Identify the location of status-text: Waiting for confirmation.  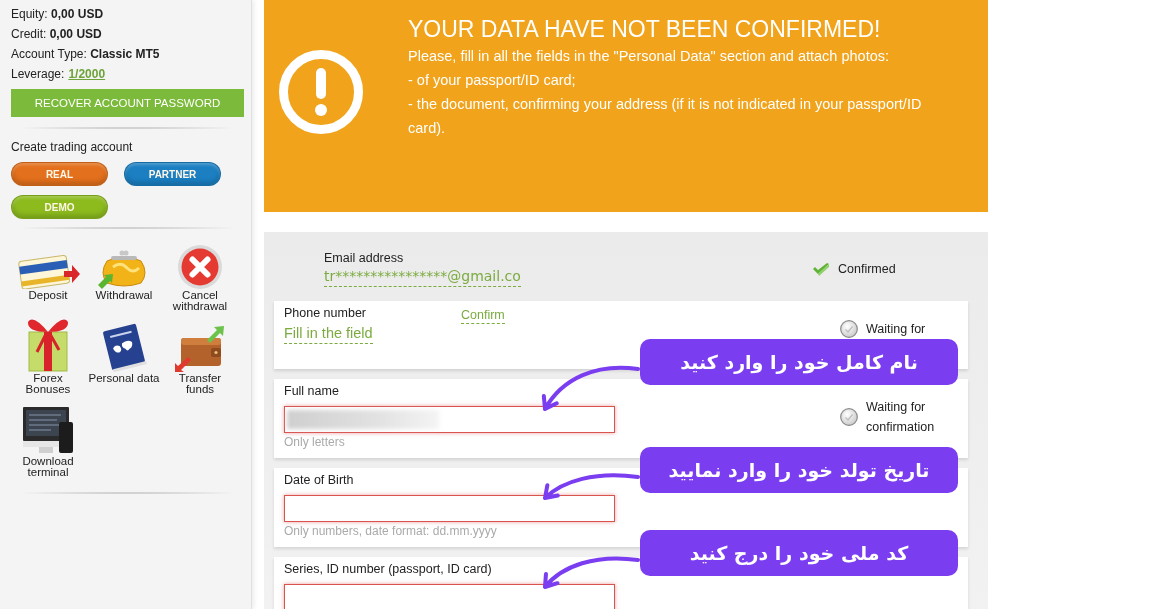
(901, 417).